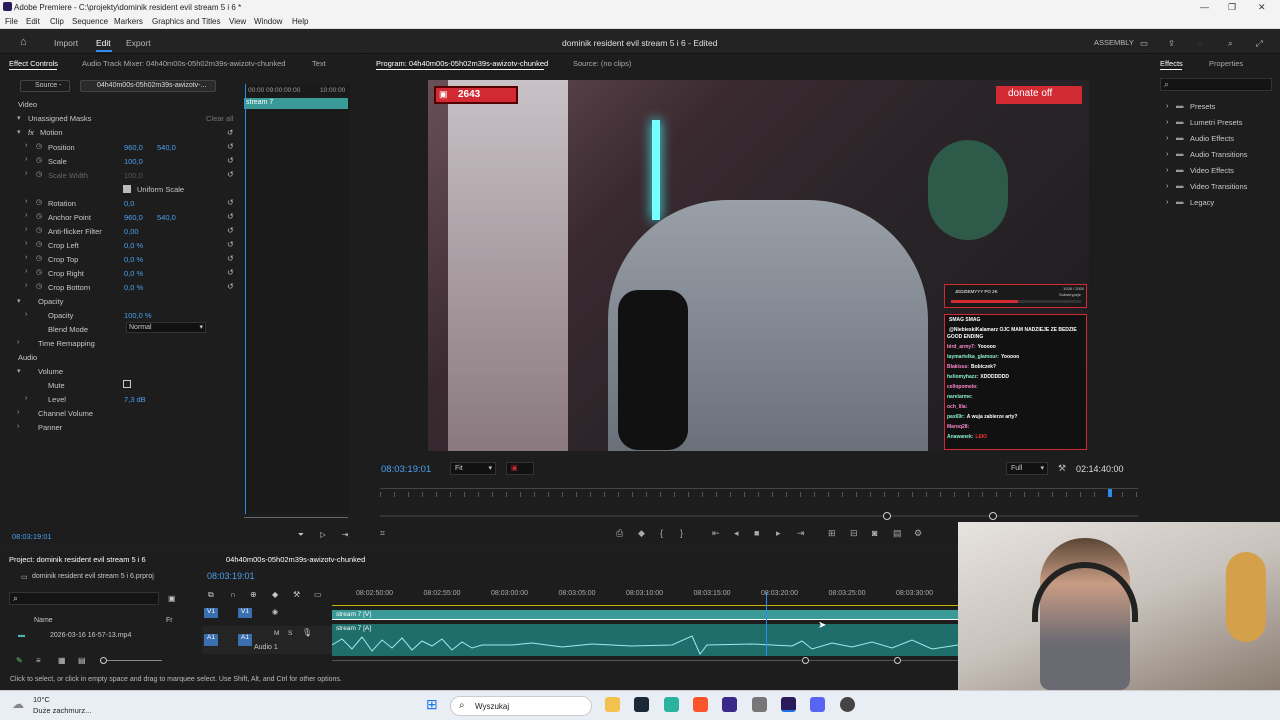  Describe the element at coordinates (120, 203) in the screenshot. I see `effect-prop-row: › ◷ Rotation 0,0 ↺` at that location.